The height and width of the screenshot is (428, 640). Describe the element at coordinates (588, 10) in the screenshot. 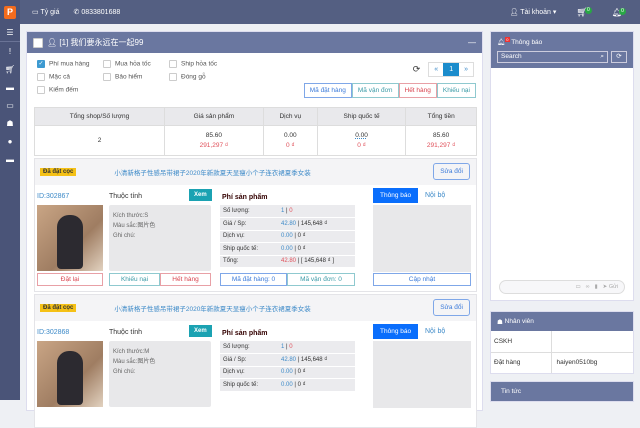

I see `cart-badge: 0` at that location.